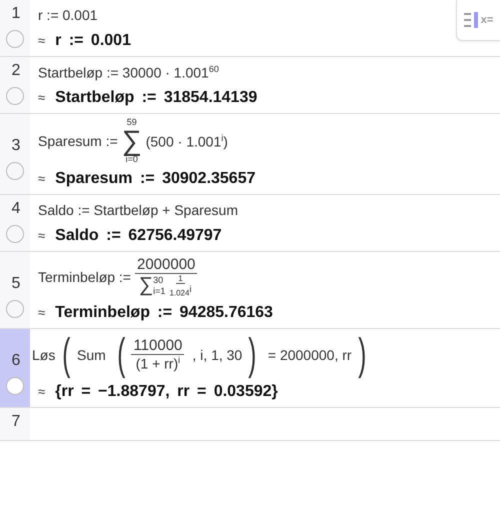 This screenshot has width=500, height=508. I want to click on formula-text: 1, so click(180, 278).